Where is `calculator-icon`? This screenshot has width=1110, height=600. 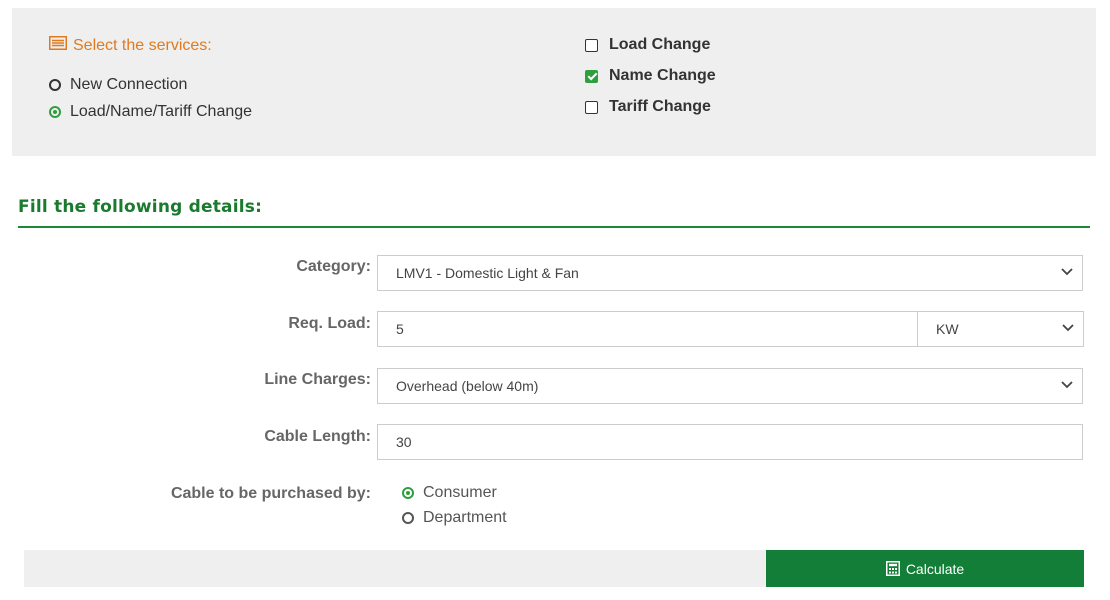 calculator-icon is located at coordinates (892, 568).